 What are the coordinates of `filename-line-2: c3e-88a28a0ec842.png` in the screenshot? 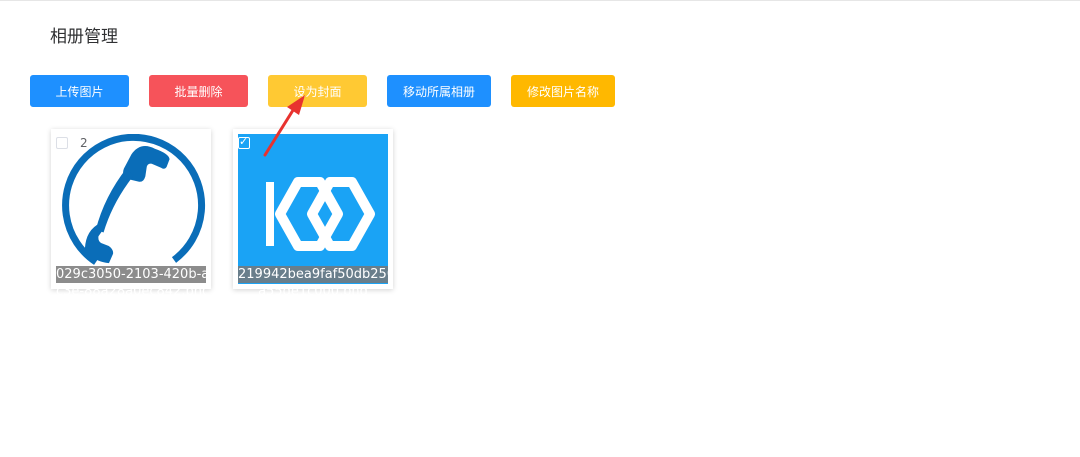 It's located at (131, 291).